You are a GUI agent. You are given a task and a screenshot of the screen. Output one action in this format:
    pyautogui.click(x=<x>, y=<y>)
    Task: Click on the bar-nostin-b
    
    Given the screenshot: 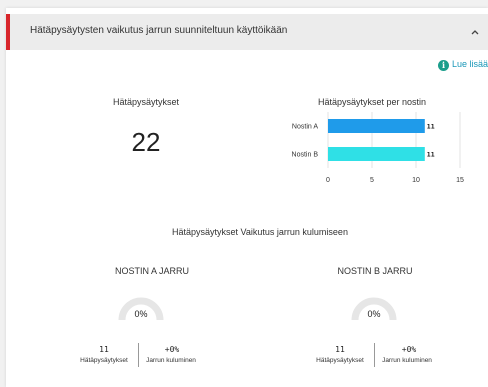 What is the action you would take?
    pyautogui.click(x=376, y=154)
    